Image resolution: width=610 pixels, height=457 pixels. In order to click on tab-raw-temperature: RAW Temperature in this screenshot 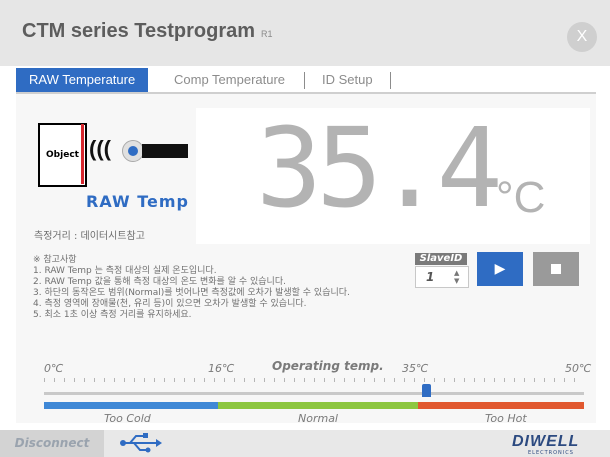, I will do `click(82, 80)`.